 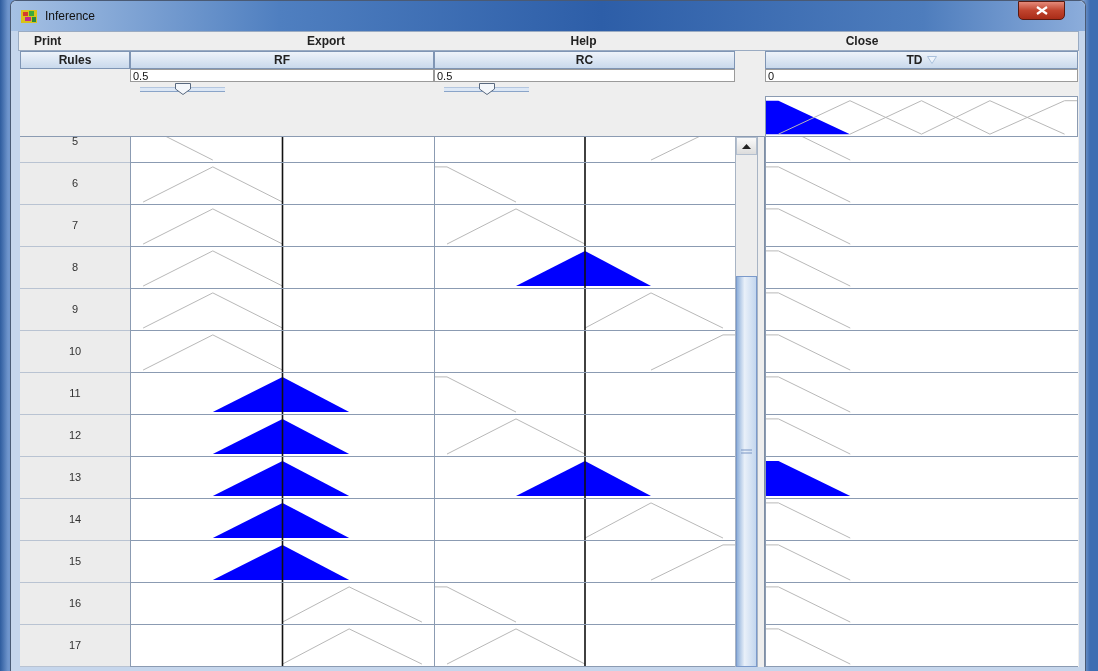 What do you see at coordinates (326, 41) in the screenshot?
I see `menu-item: Export` at bounding box center [326, 41].